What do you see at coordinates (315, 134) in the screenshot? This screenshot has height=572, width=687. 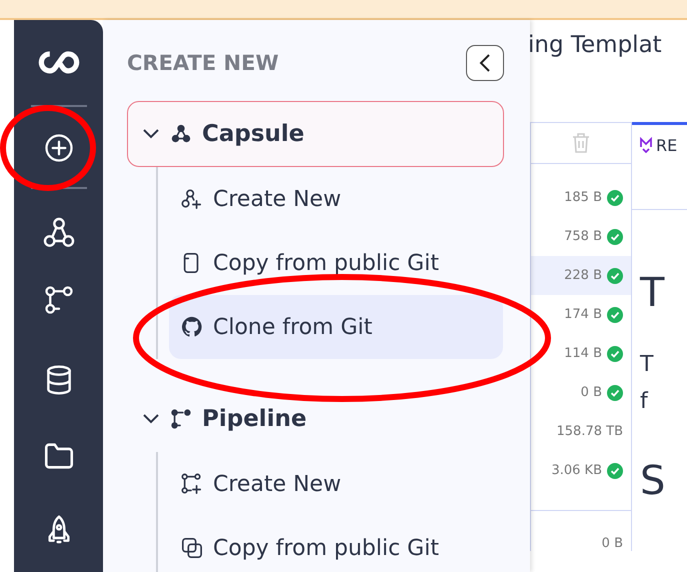 I see `menu-group-header: Capsule` at bounding box center [315, 134].